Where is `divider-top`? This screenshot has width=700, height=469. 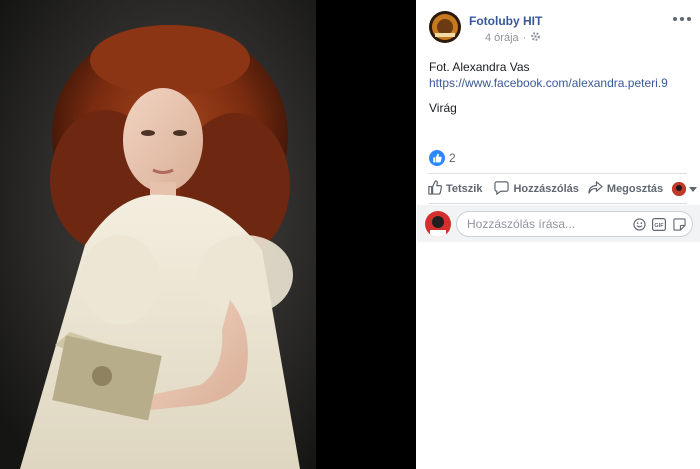
divider-top is located at coordinates (558, 173).